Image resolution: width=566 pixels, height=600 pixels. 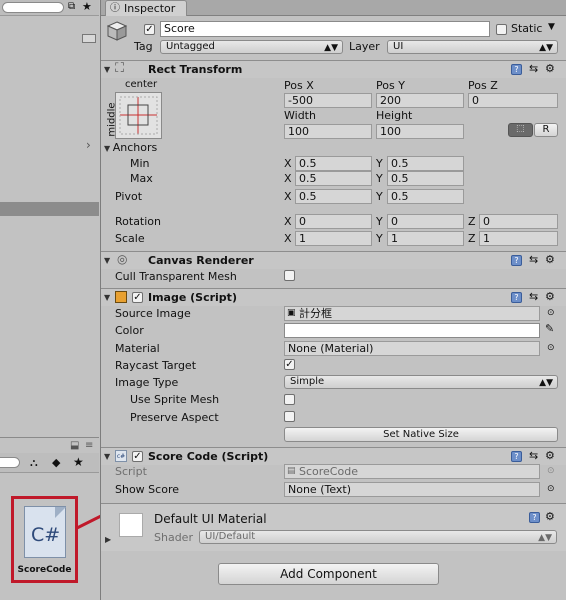 What do you see at coordinates (138, 115) in the screenshot?
I see `anchor-preset-button` at bounding box center [138, 115].